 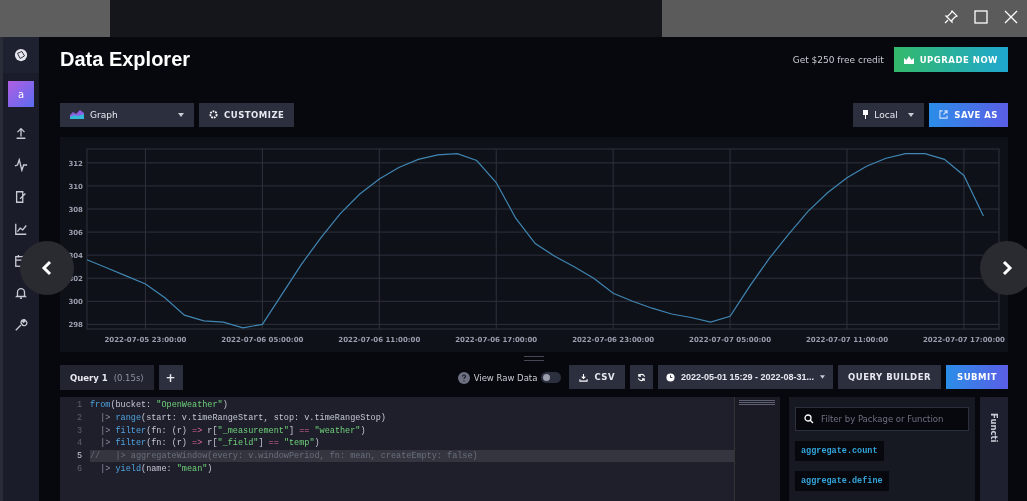 I want to click on code-line: |> filter(fn: (r) => r["_measurement"] == "weather"), so click(x=233, y=431).